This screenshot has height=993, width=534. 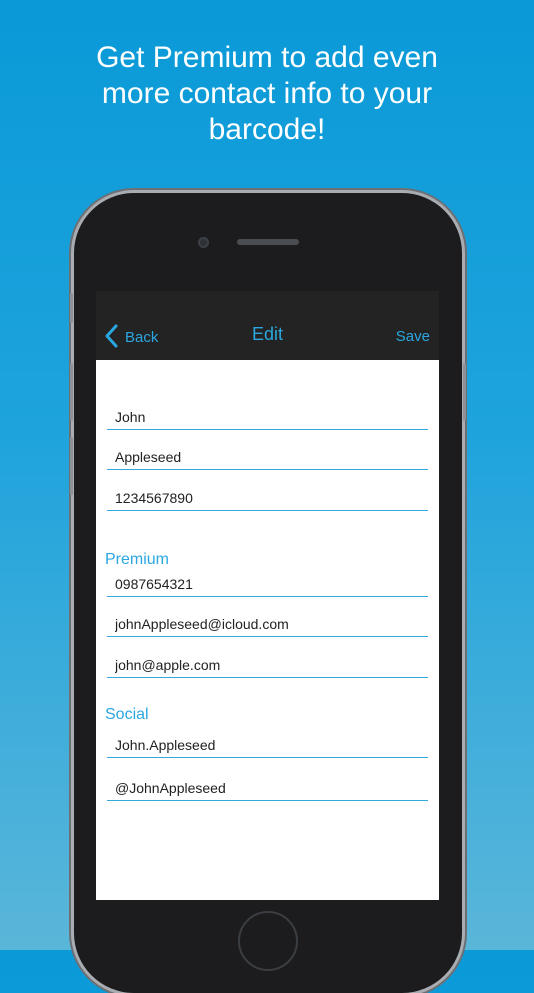 What do you see at coordinates (267, 57) in the screenshot?
I see `promo-headline-line-1: Get Premium to add even` at bounding box center [267, 57].